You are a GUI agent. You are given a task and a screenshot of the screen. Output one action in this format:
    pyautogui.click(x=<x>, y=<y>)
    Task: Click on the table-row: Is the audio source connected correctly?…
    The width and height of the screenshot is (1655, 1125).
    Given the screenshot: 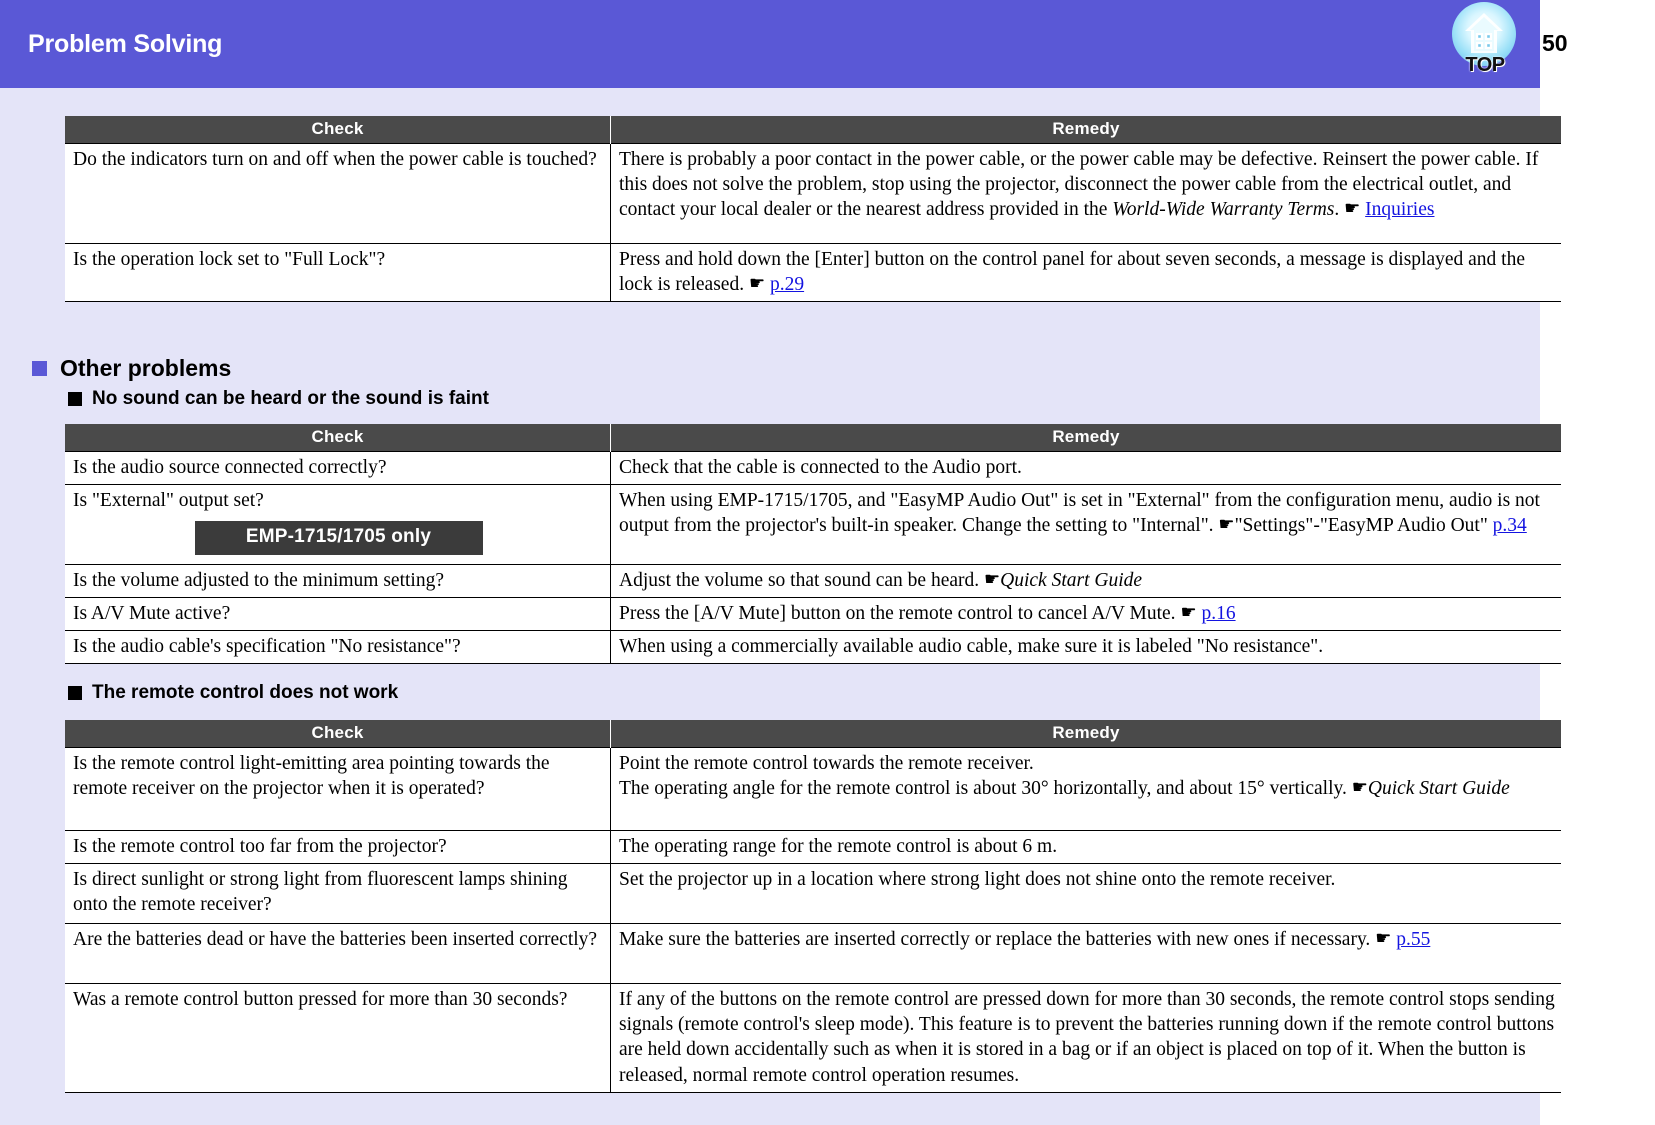 What is the action you would take?
    pyautogui.click(x=813, y=468)
    